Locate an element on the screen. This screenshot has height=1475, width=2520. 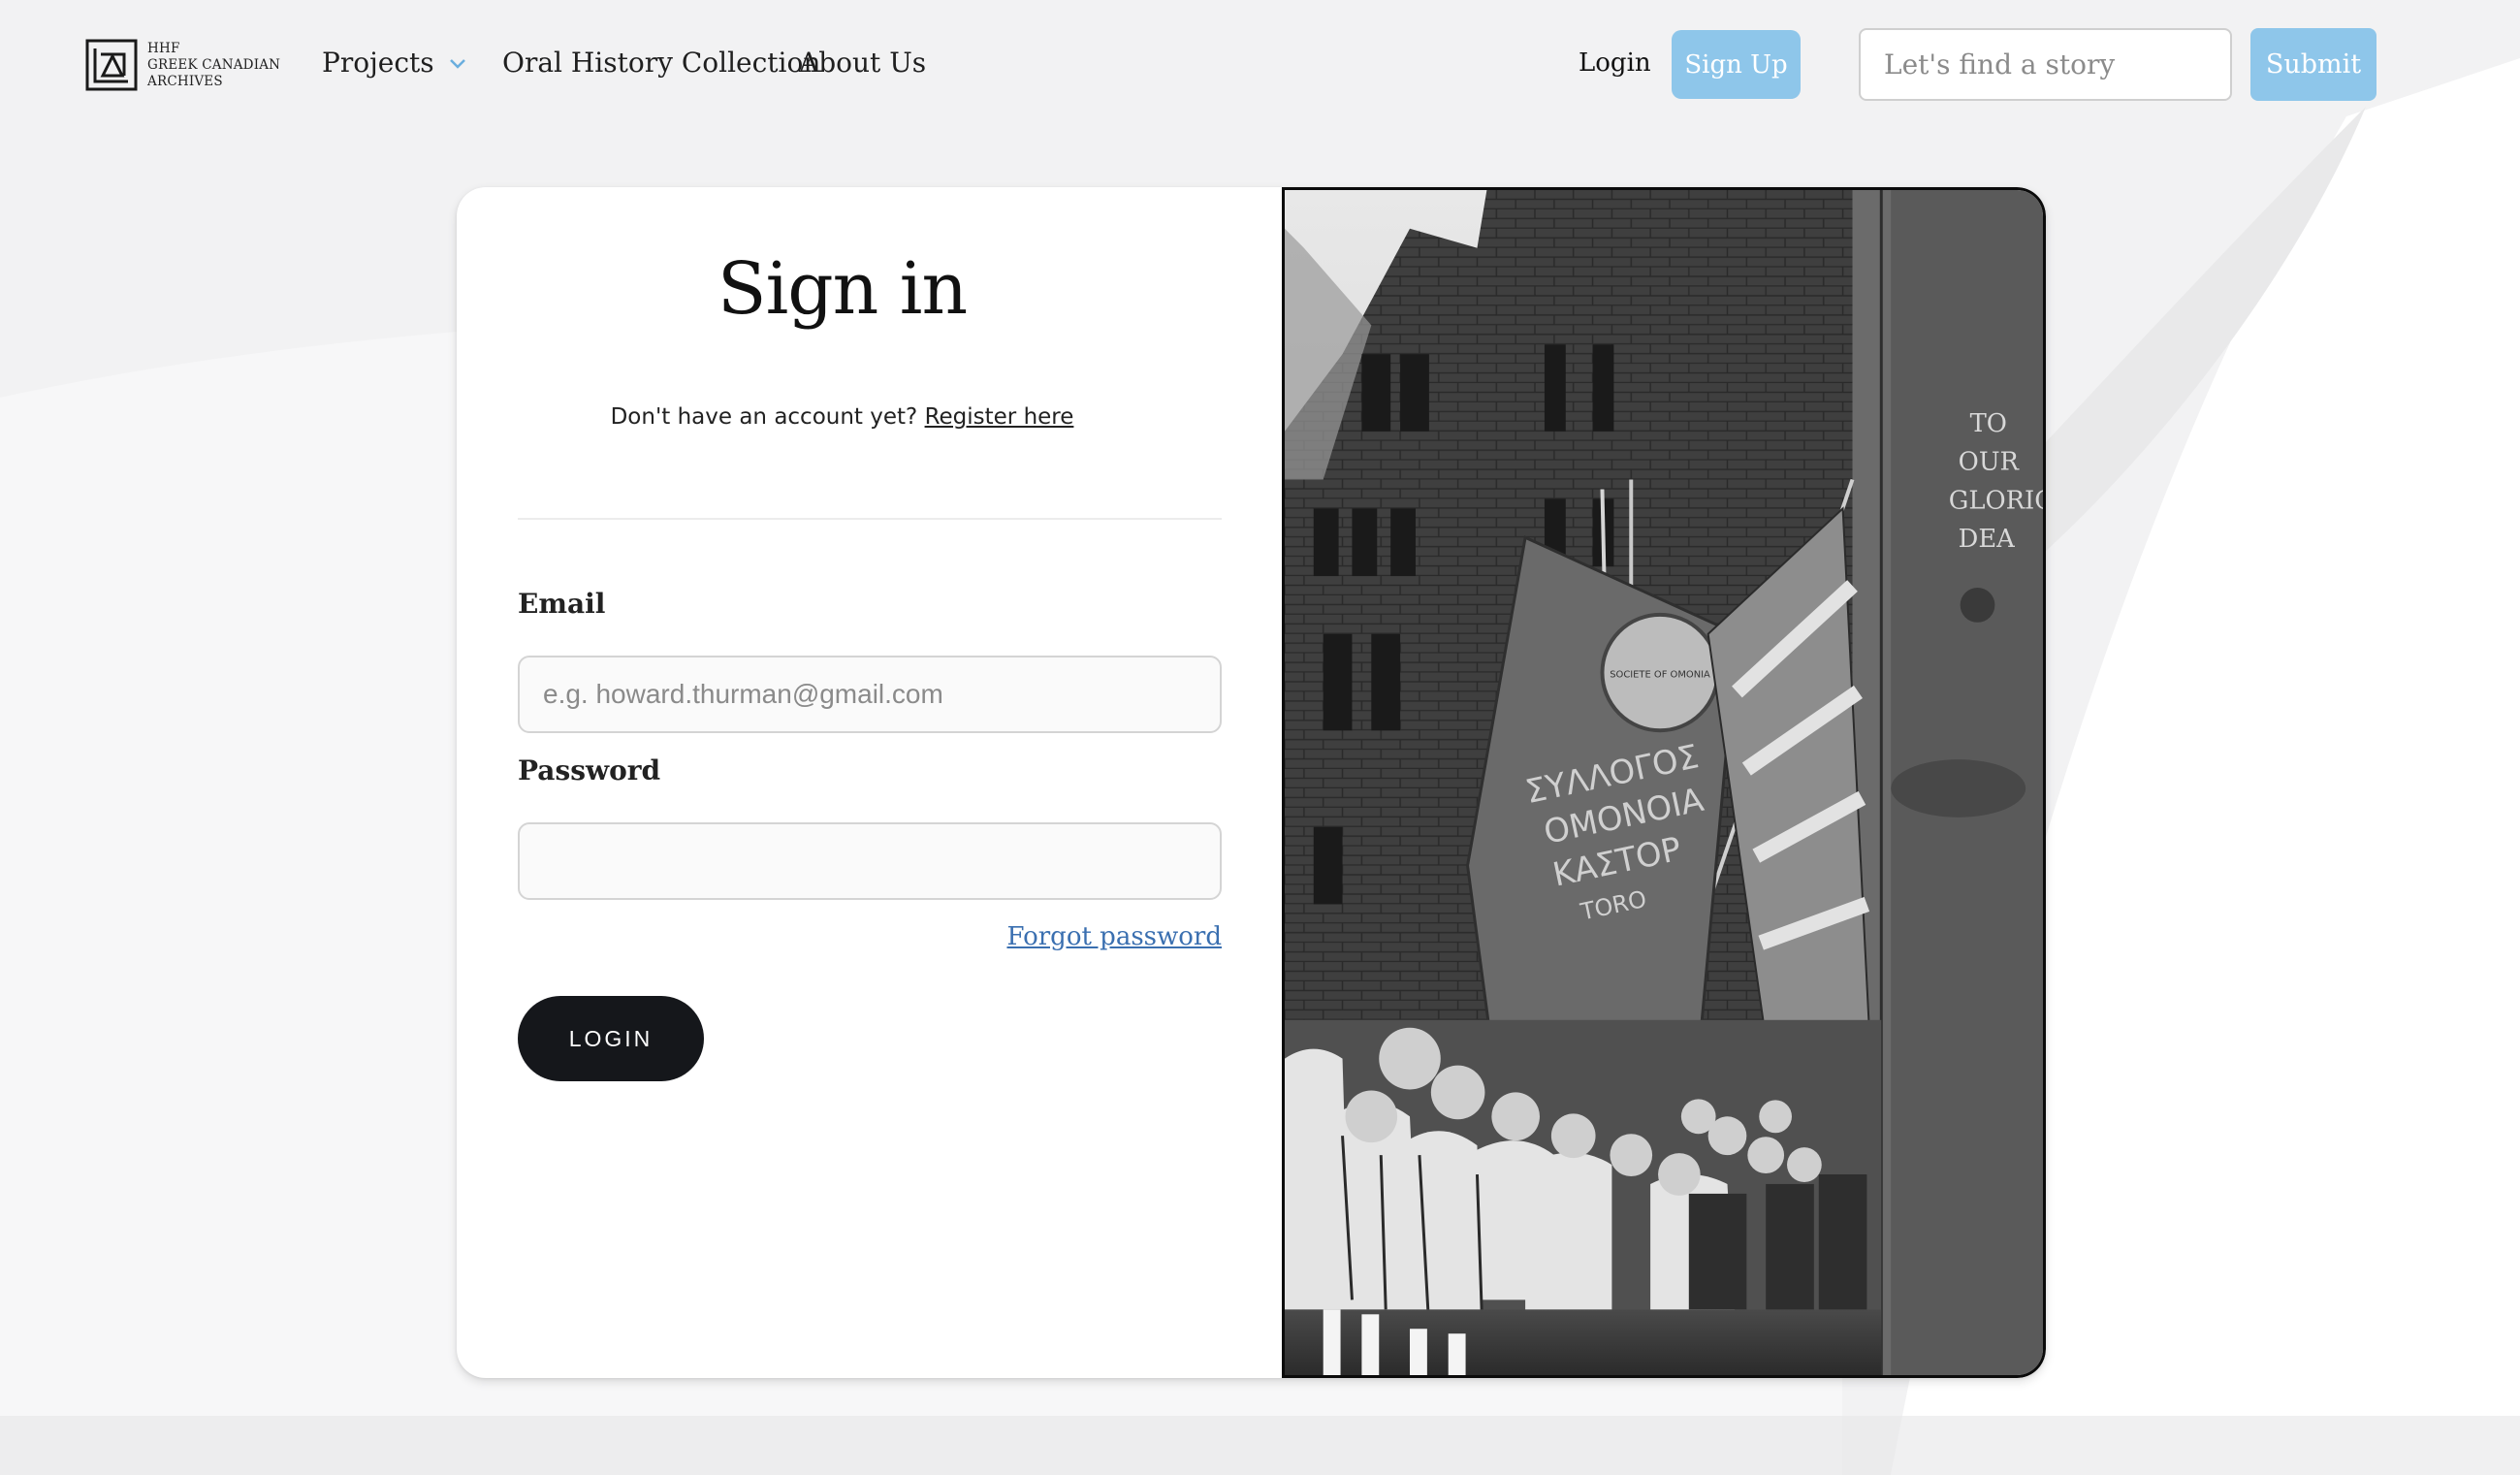
logo-wordmark: HHF GREEK CANADIAN ARCHIVES is located at coordinates (214, 65).